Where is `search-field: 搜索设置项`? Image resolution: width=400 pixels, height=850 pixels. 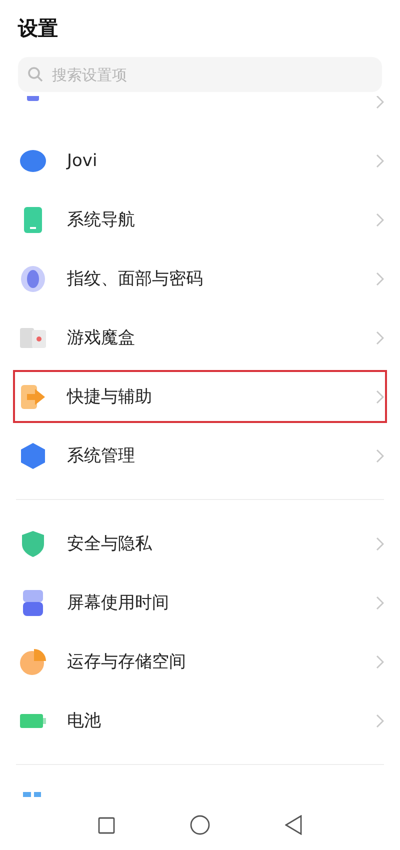 search-field: 搜索设置项 is located at coordinates (200, 74).